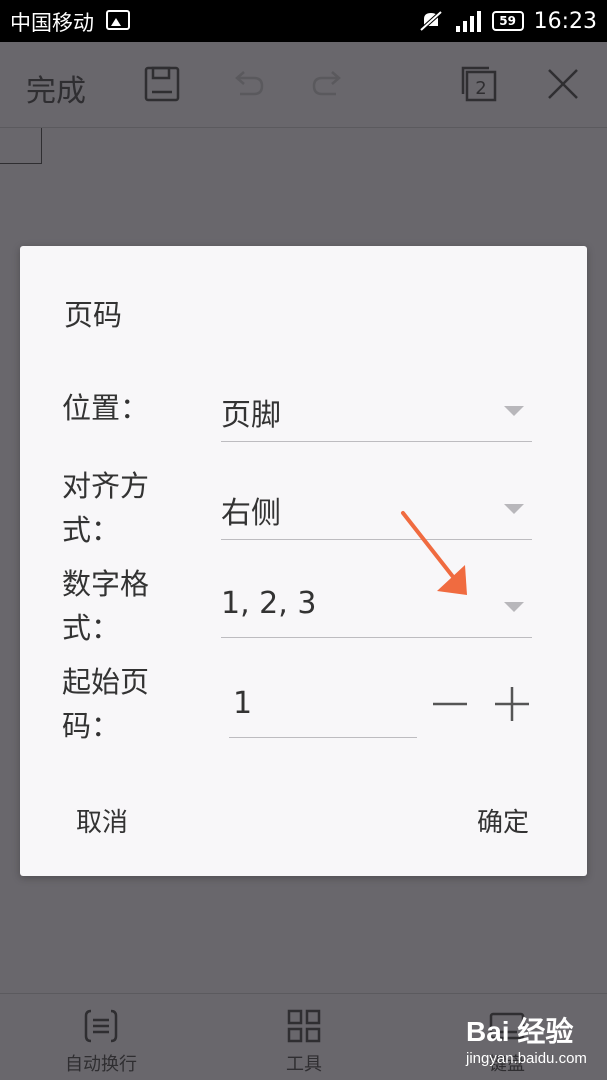 This screenshot has height=1080, width=607. Describe the element at coordinates (323, 708) in the screenshot. I see `start-page-input: 1` at that location.